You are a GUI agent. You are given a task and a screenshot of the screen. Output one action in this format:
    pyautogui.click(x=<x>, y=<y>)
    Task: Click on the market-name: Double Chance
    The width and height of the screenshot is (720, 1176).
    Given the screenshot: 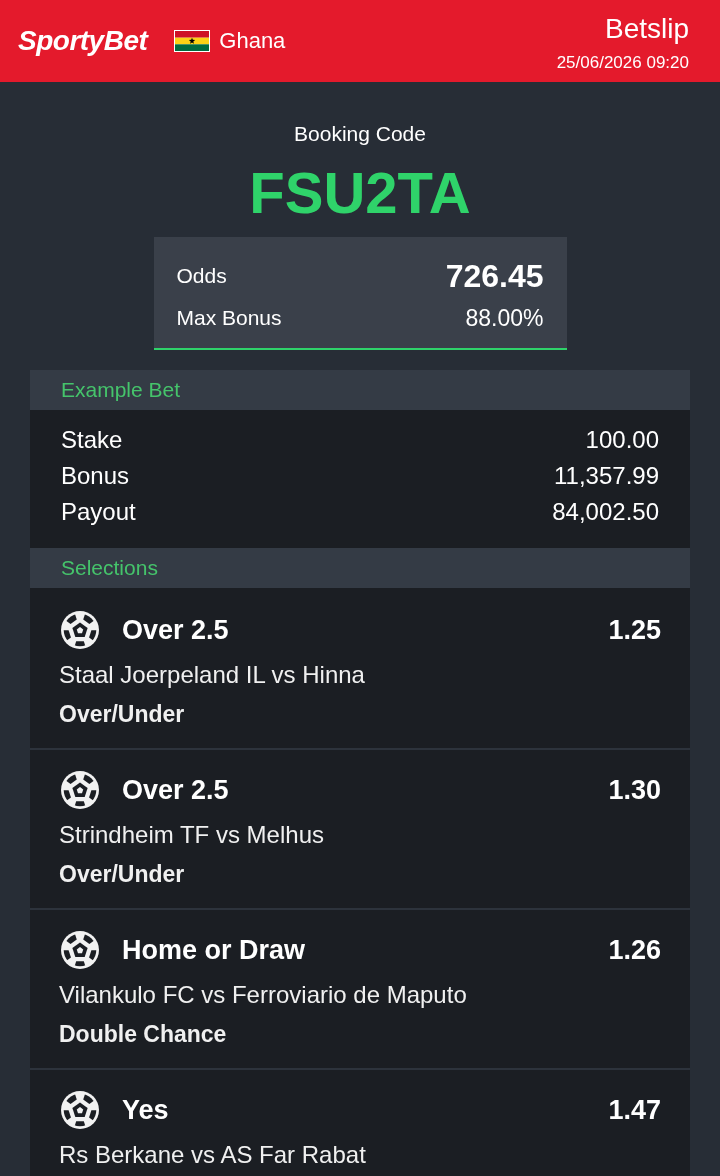 What is the action you would take?
    pyautogui.click(x=143, y=1034)
    